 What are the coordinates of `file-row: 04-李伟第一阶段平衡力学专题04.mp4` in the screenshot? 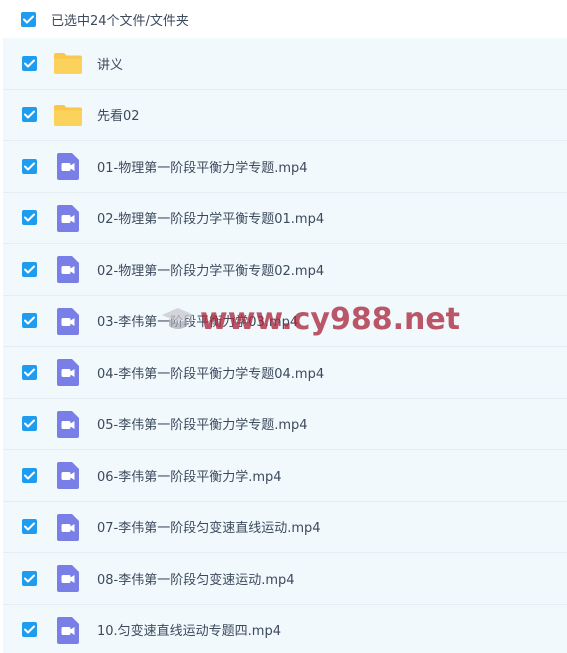 It's located at (285, 373).